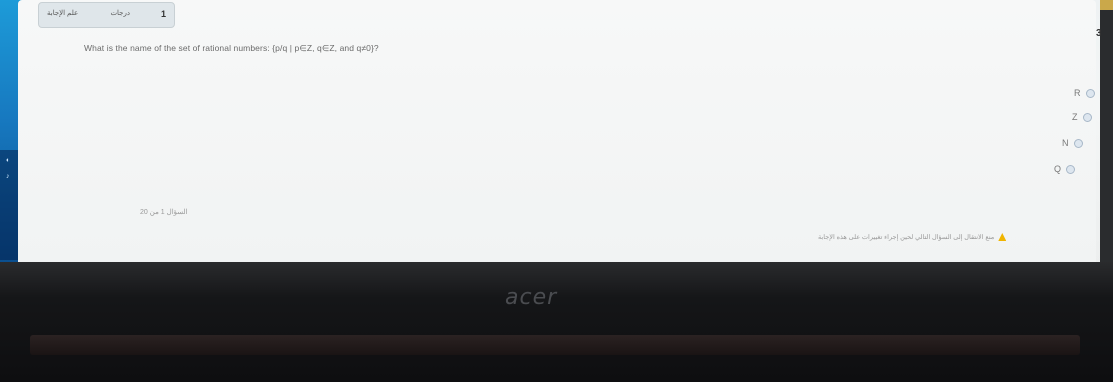 The width and height of the screenshot is (1113, 382). Describe the element at coordinates (8, 176) in the screenshot. I see `volume-icon: ♪` at that location.